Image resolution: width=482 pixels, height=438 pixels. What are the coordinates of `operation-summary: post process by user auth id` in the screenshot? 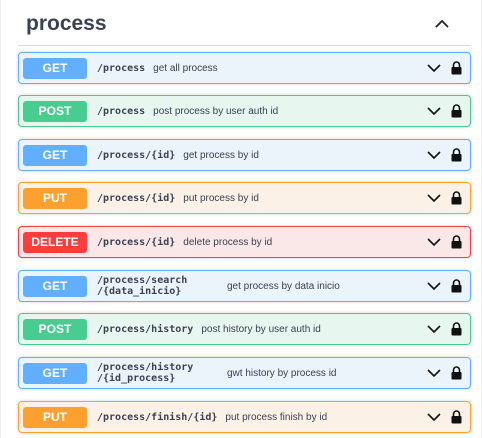 It's located at (216, 111).